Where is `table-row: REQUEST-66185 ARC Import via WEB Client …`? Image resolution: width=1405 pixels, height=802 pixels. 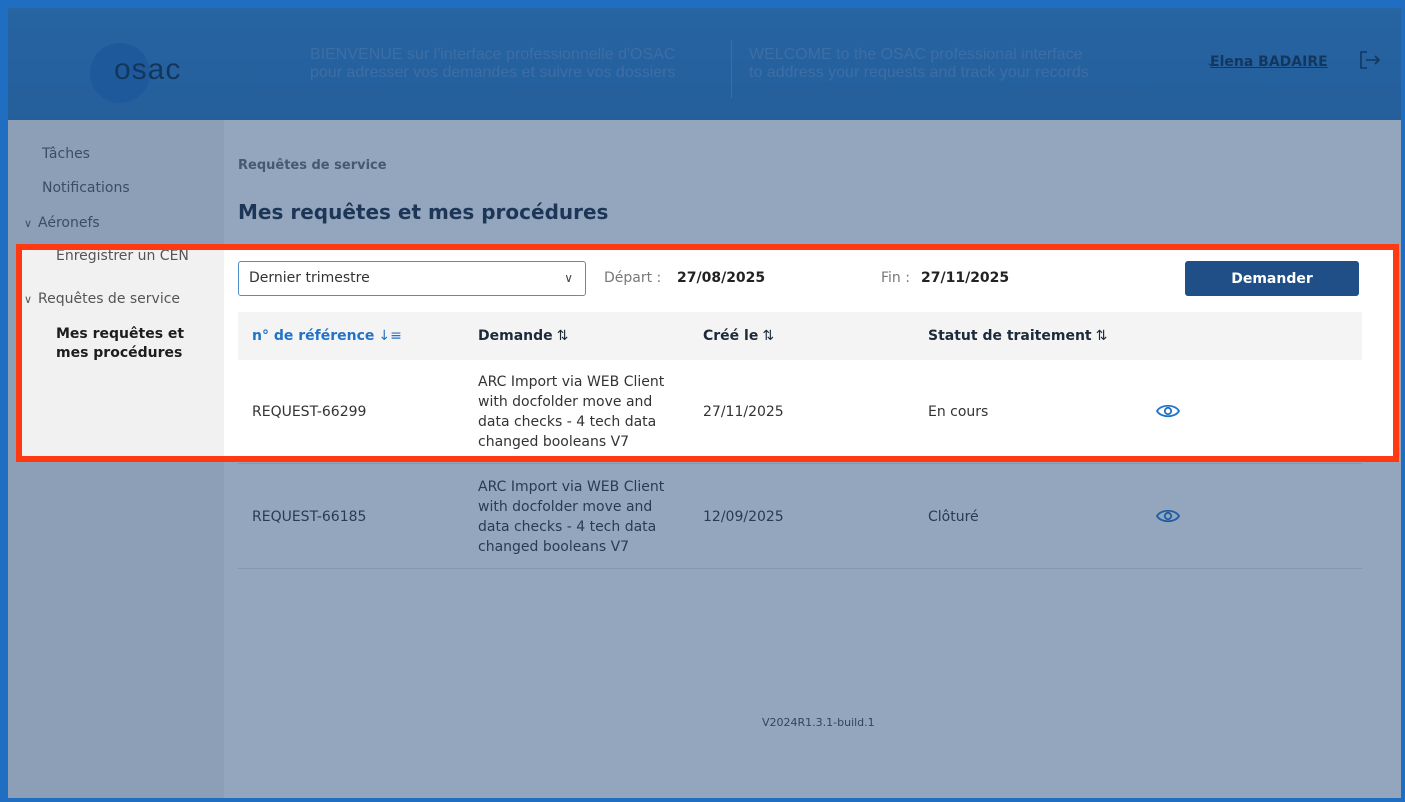
table-row: REQUEST-66185 ARC Import via WEB Client … is located at coordinates (800, 517).